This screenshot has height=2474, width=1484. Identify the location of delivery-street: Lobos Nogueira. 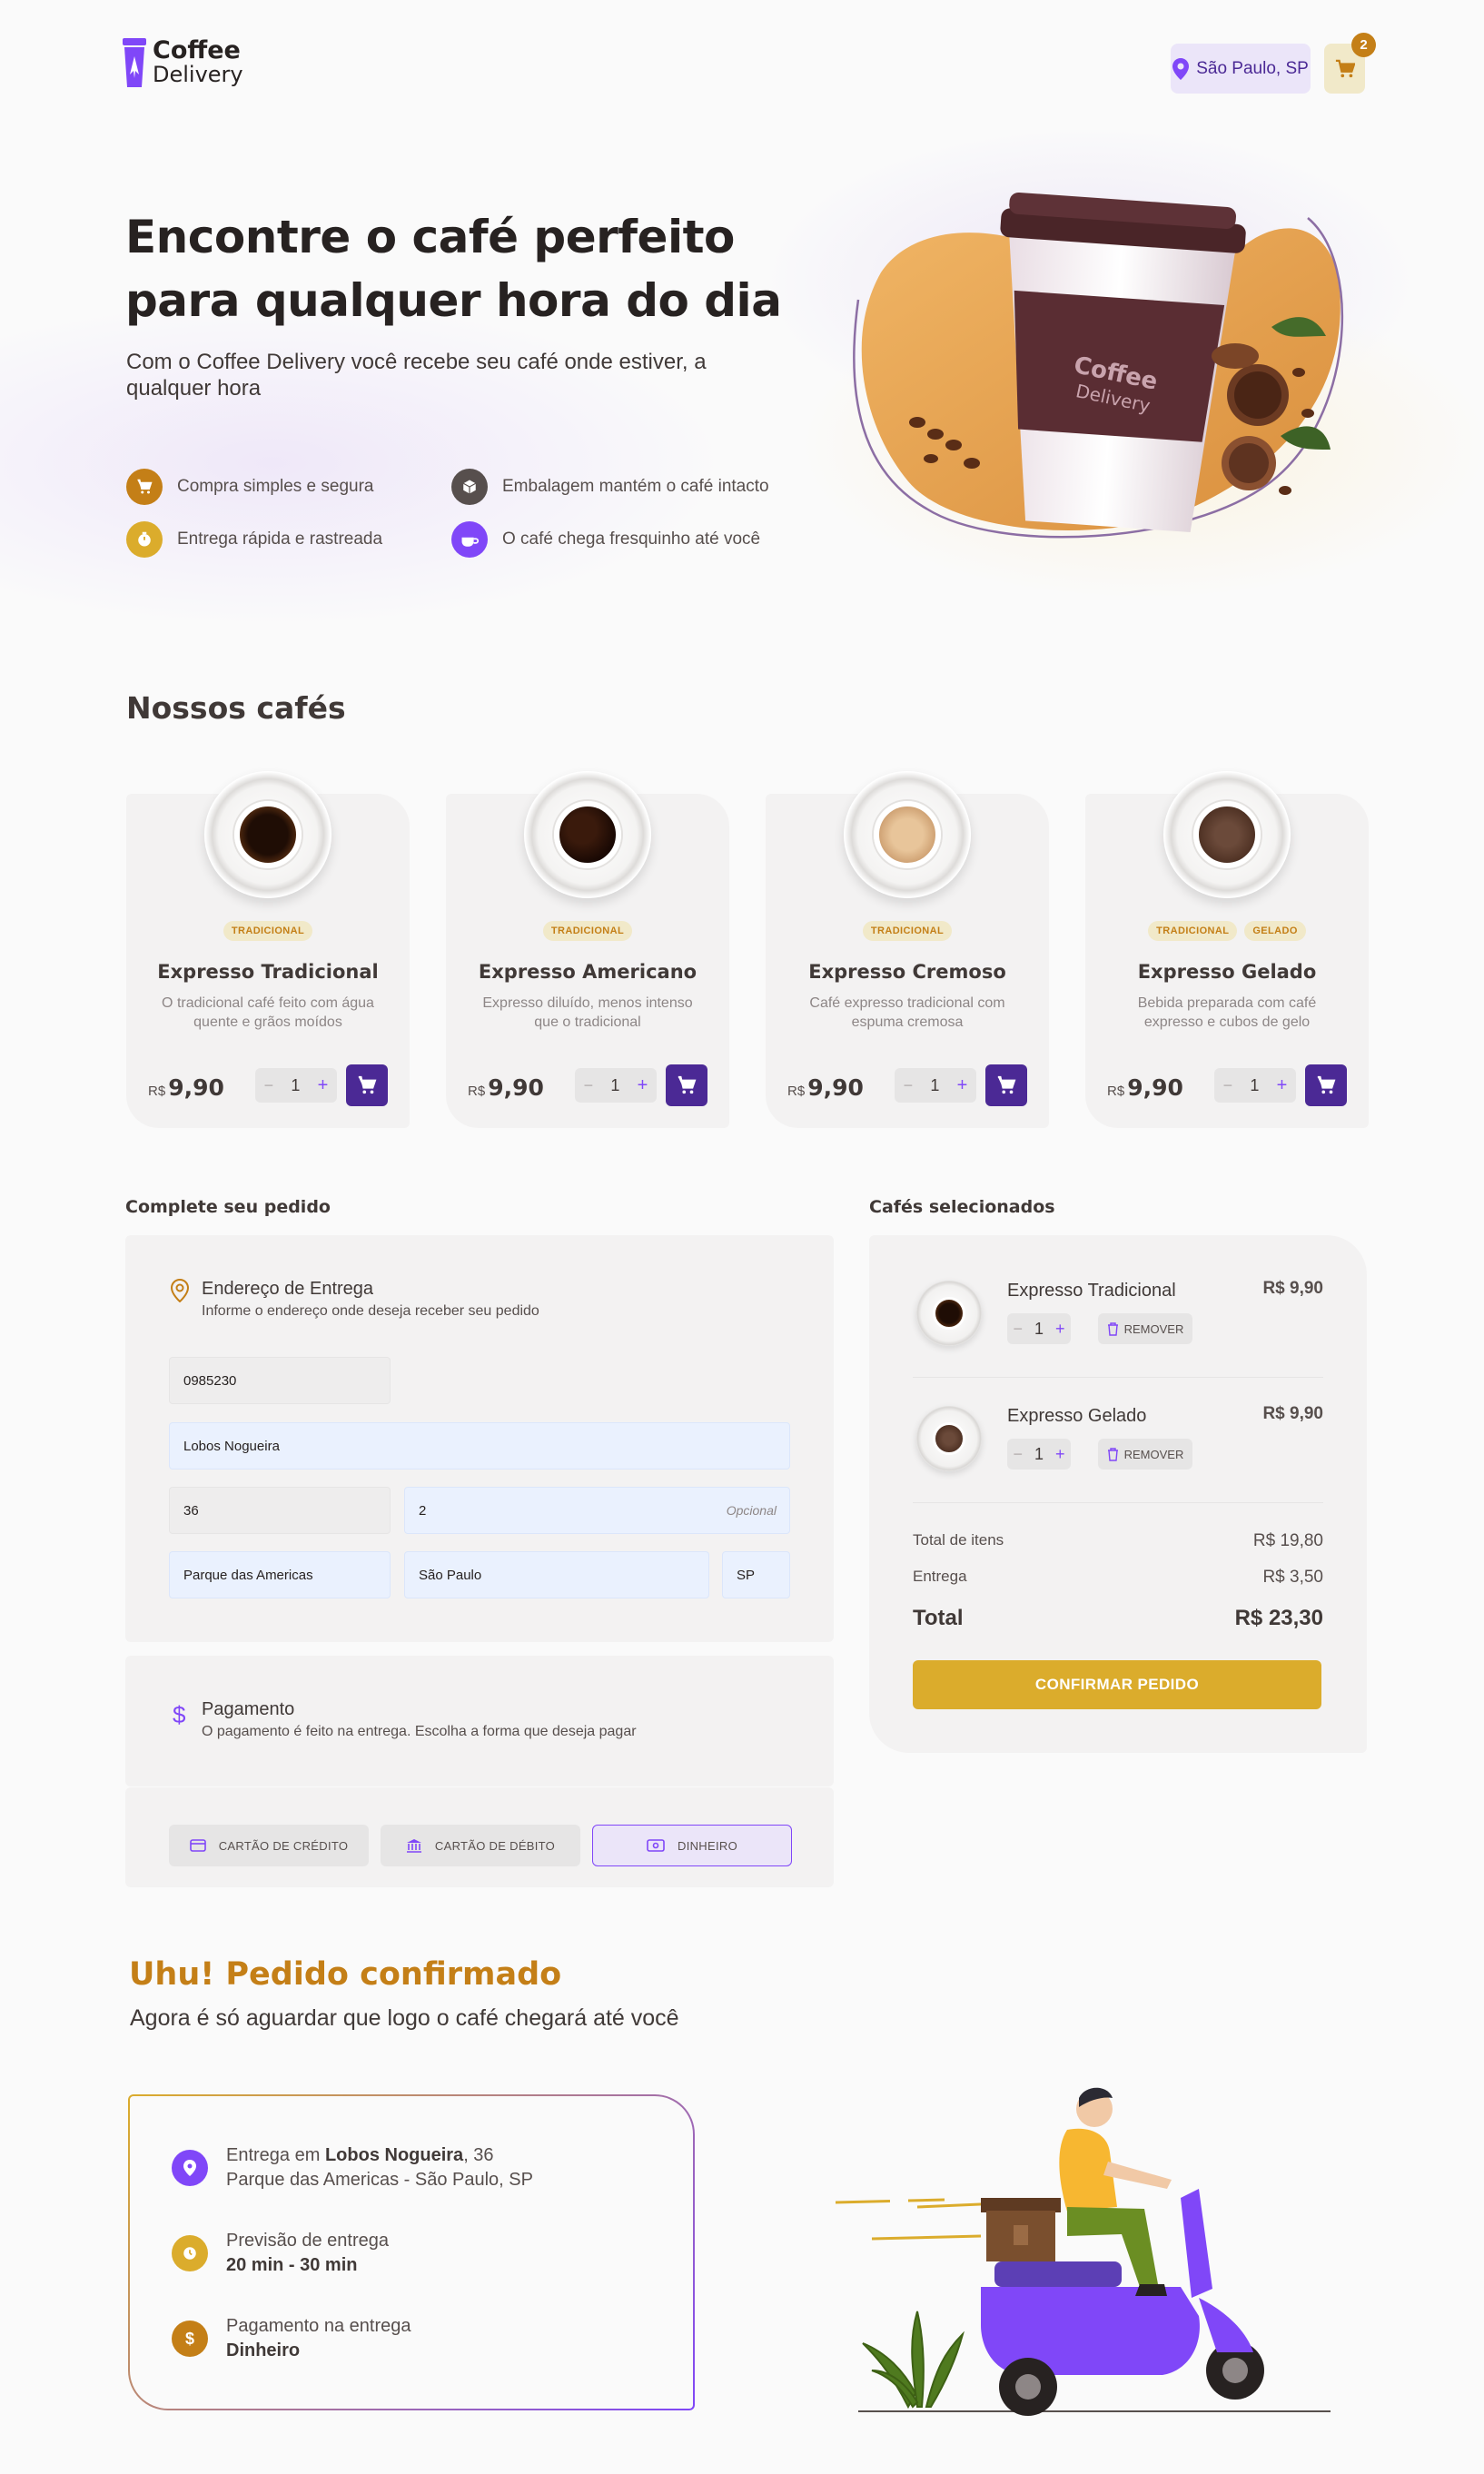
(394, 2155).